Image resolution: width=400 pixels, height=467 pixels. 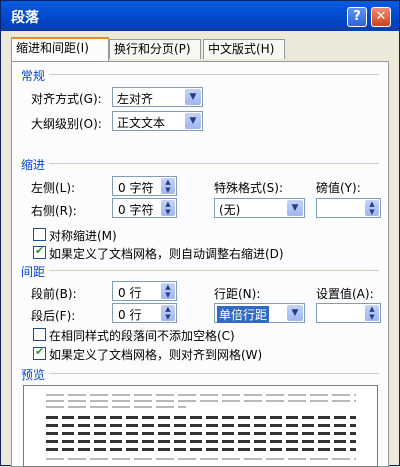 What do you see at coordinates (144, 313) in the screenshot?
I see `space-after-spinner: 0 行 ▲ ▼` at bounding box center [144, 313].